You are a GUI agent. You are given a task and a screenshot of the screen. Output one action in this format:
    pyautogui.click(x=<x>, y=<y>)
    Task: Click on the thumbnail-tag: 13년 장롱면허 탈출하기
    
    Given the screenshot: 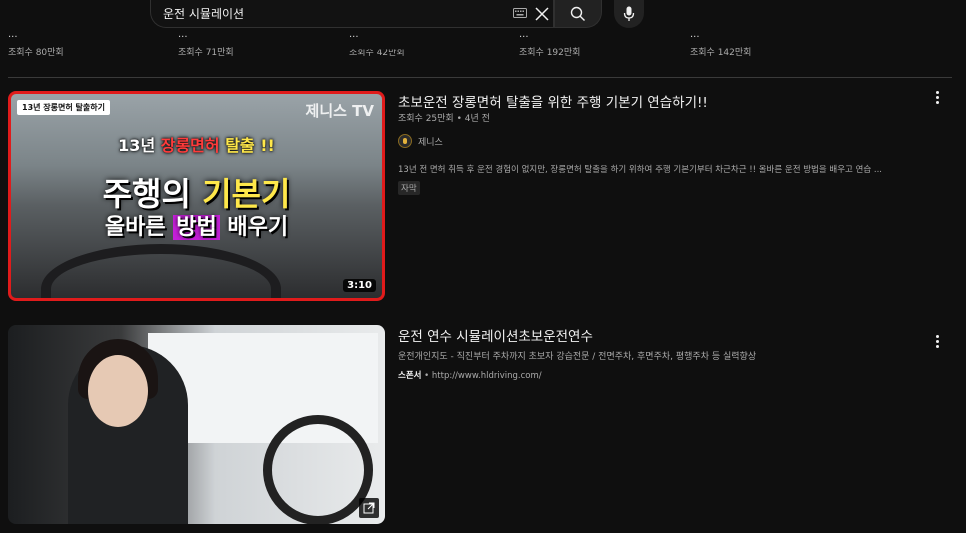 What is the action you would take?
    pyautogui.click(x=63, y=107)
    